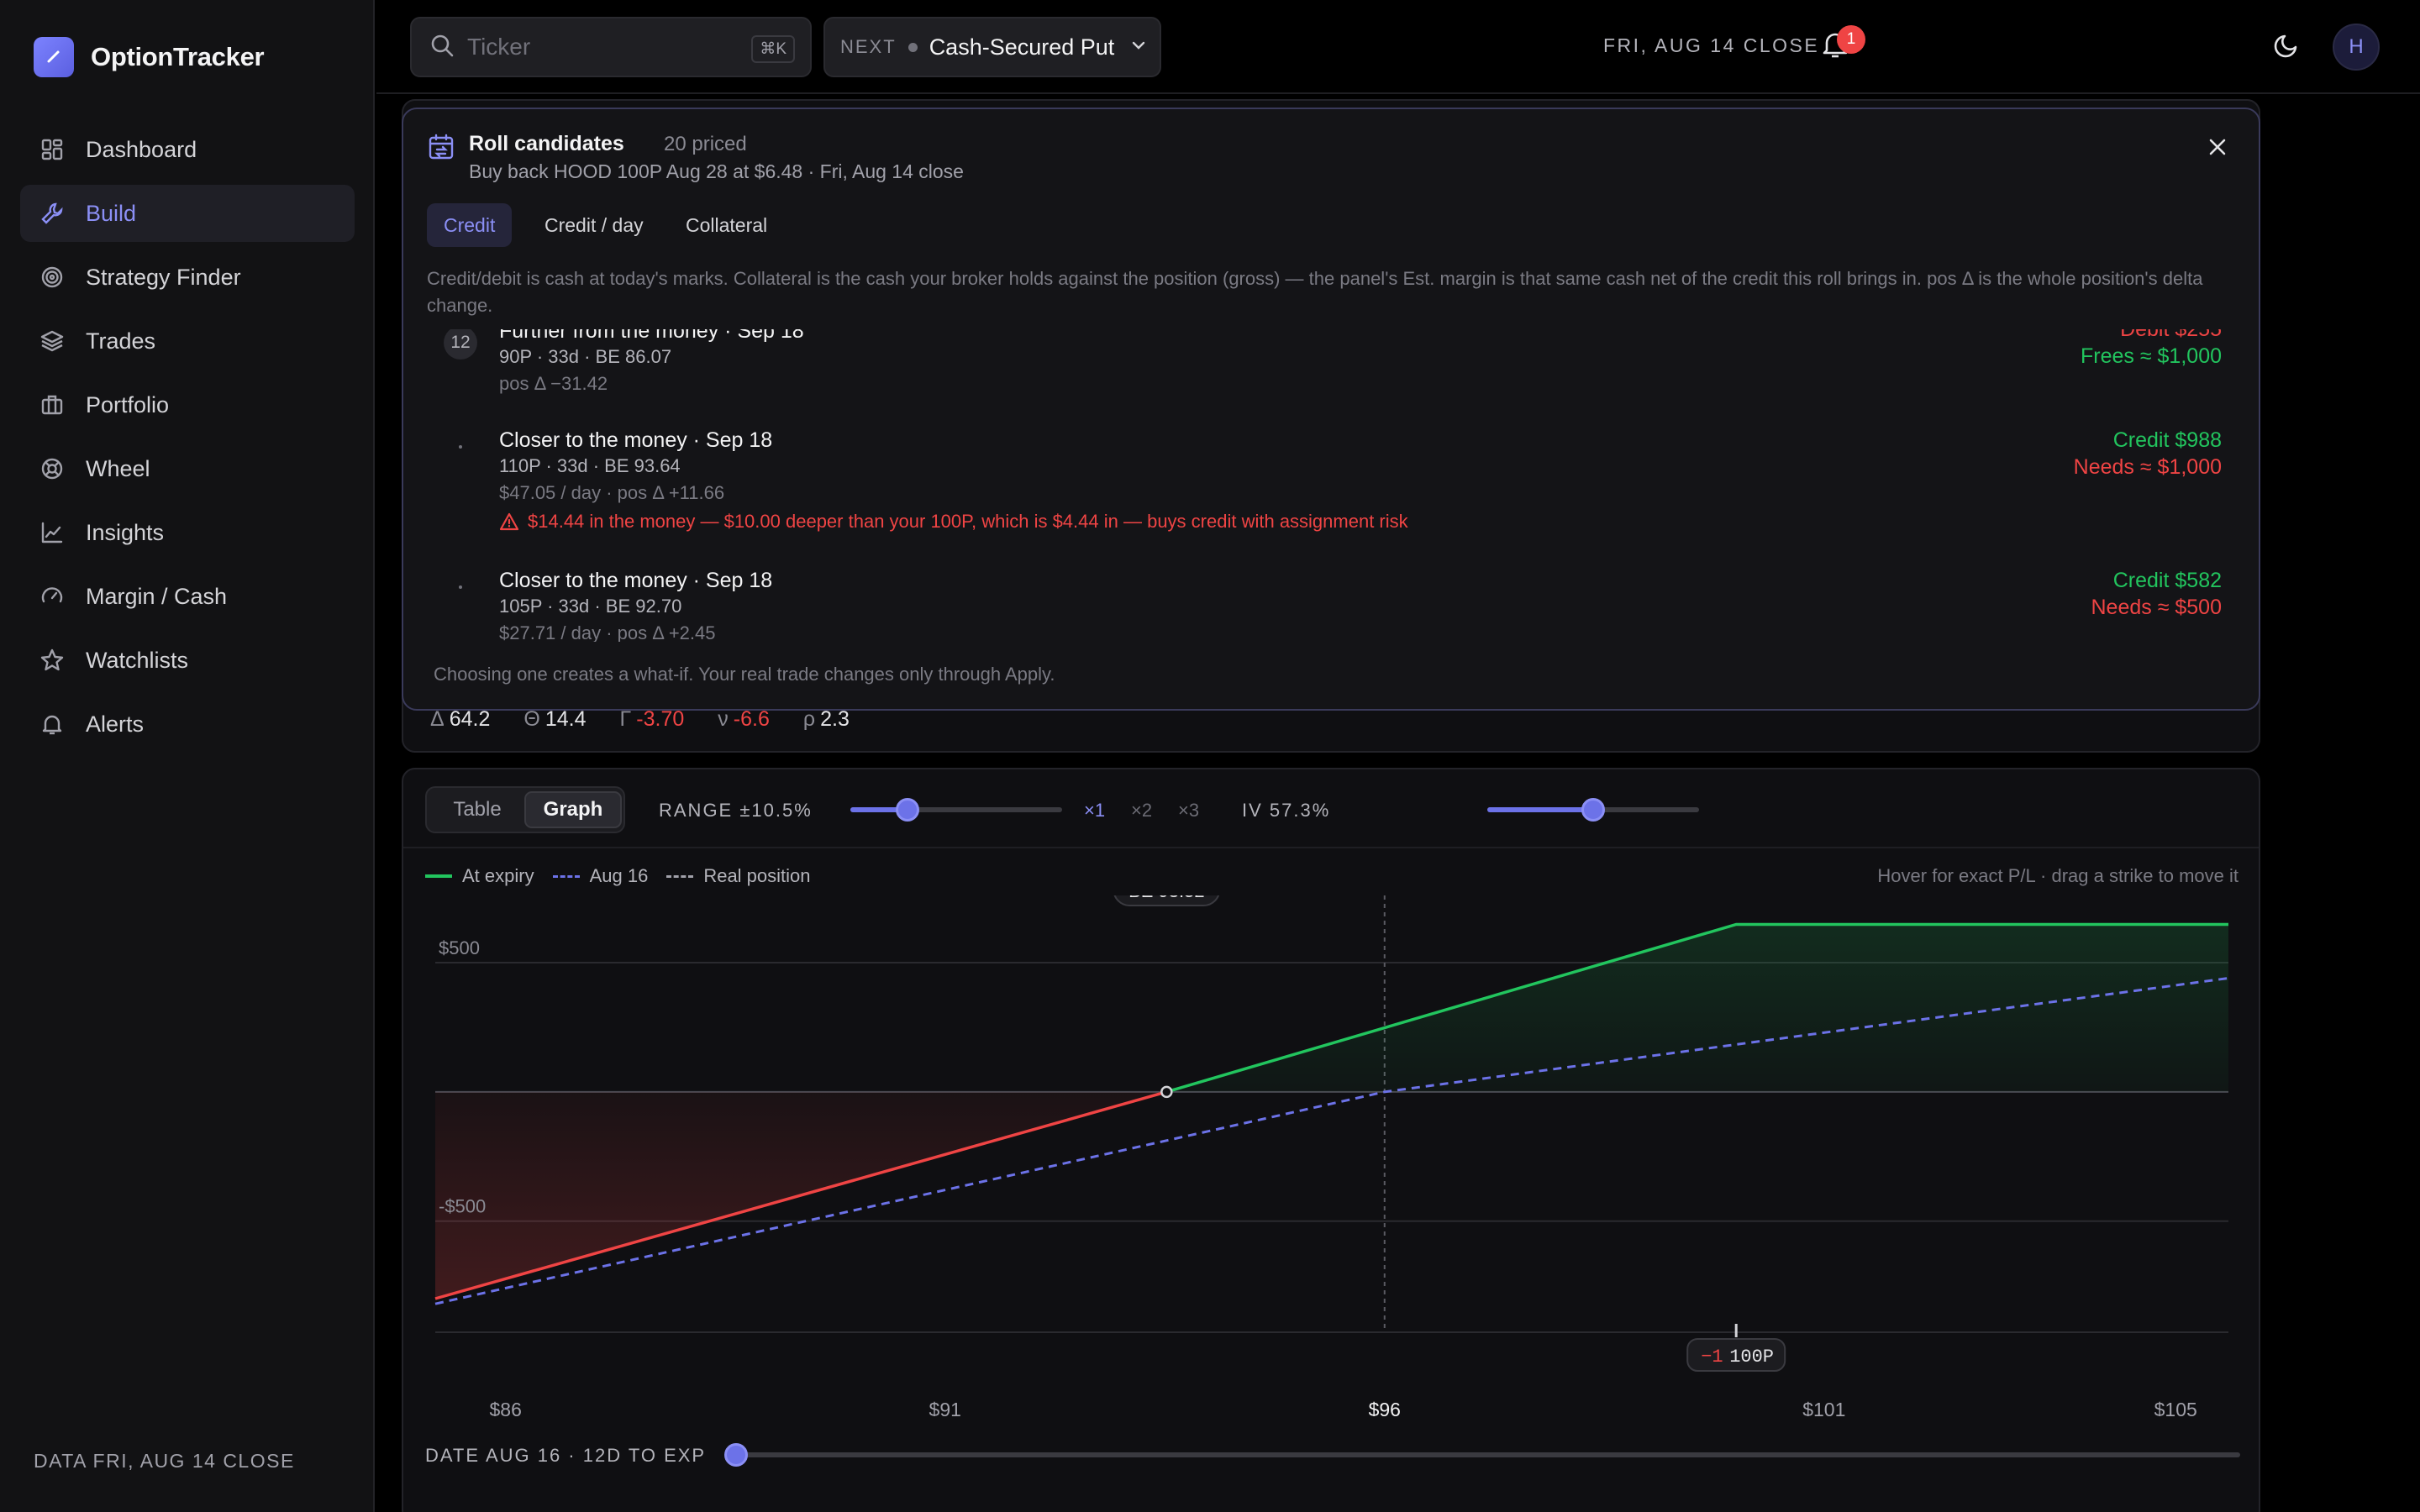 Image resolution: width=2420 pixels, height=1512 pixels. Describe the element at coordinates (157, 596) in the screenshot. I see `sidebar-item-label: Margin / Cash` at that location.